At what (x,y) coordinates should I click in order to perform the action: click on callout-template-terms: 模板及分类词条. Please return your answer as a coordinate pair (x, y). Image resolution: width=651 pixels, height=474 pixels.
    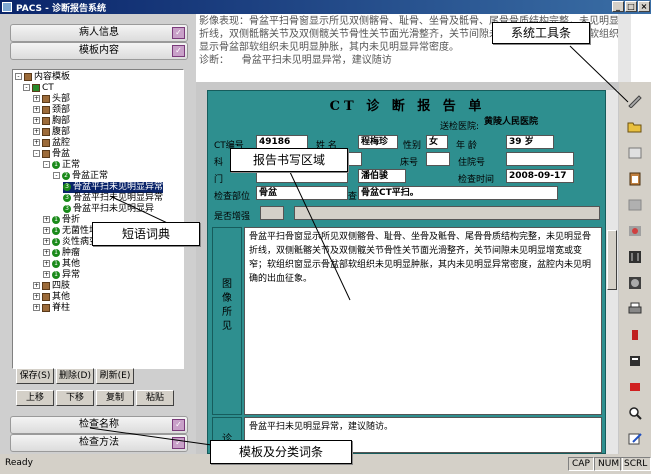
    Looking at the image, I should click on (281, 452).